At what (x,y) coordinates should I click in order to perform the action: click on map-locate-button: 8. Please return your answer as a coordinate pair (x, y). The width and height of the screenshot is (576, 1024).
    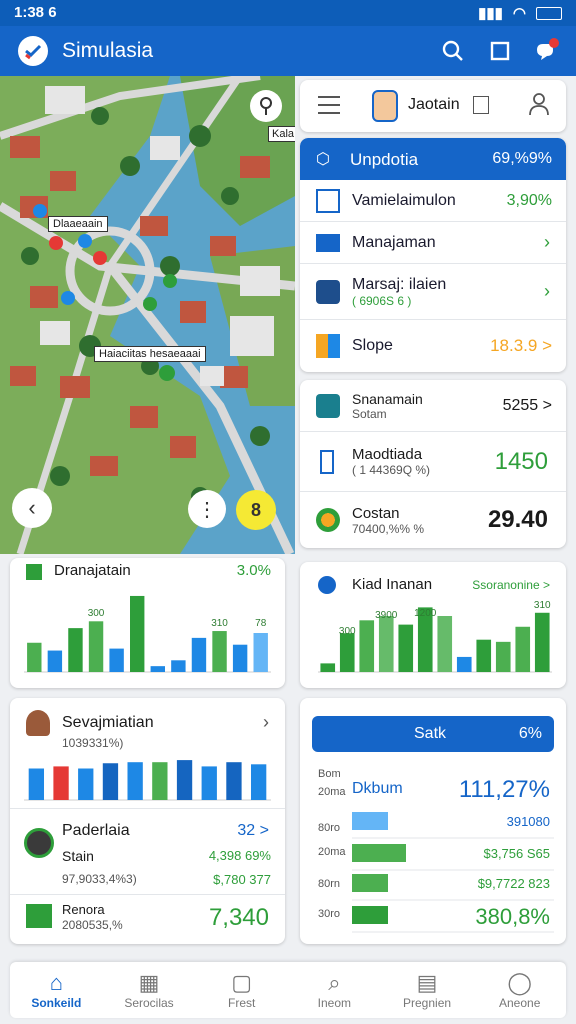
    Looking at the image, I should click on (256, 510).